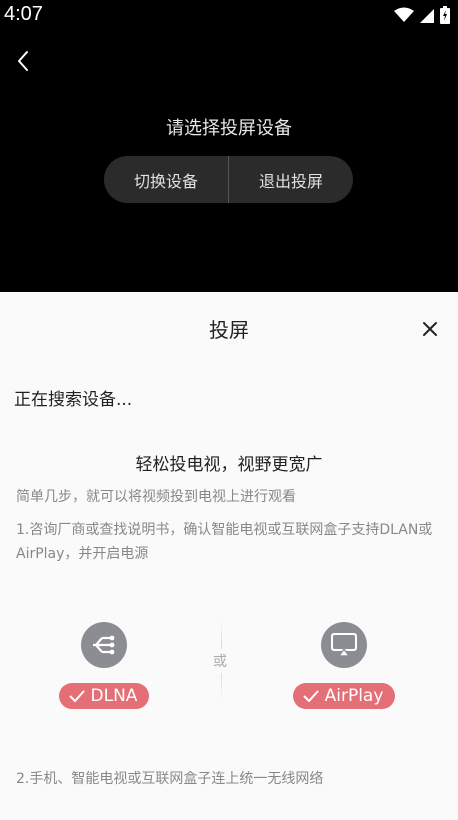 This screenshot has width=458, height=820. I want to click on dlna-label: DLNA, so click(114, 696).